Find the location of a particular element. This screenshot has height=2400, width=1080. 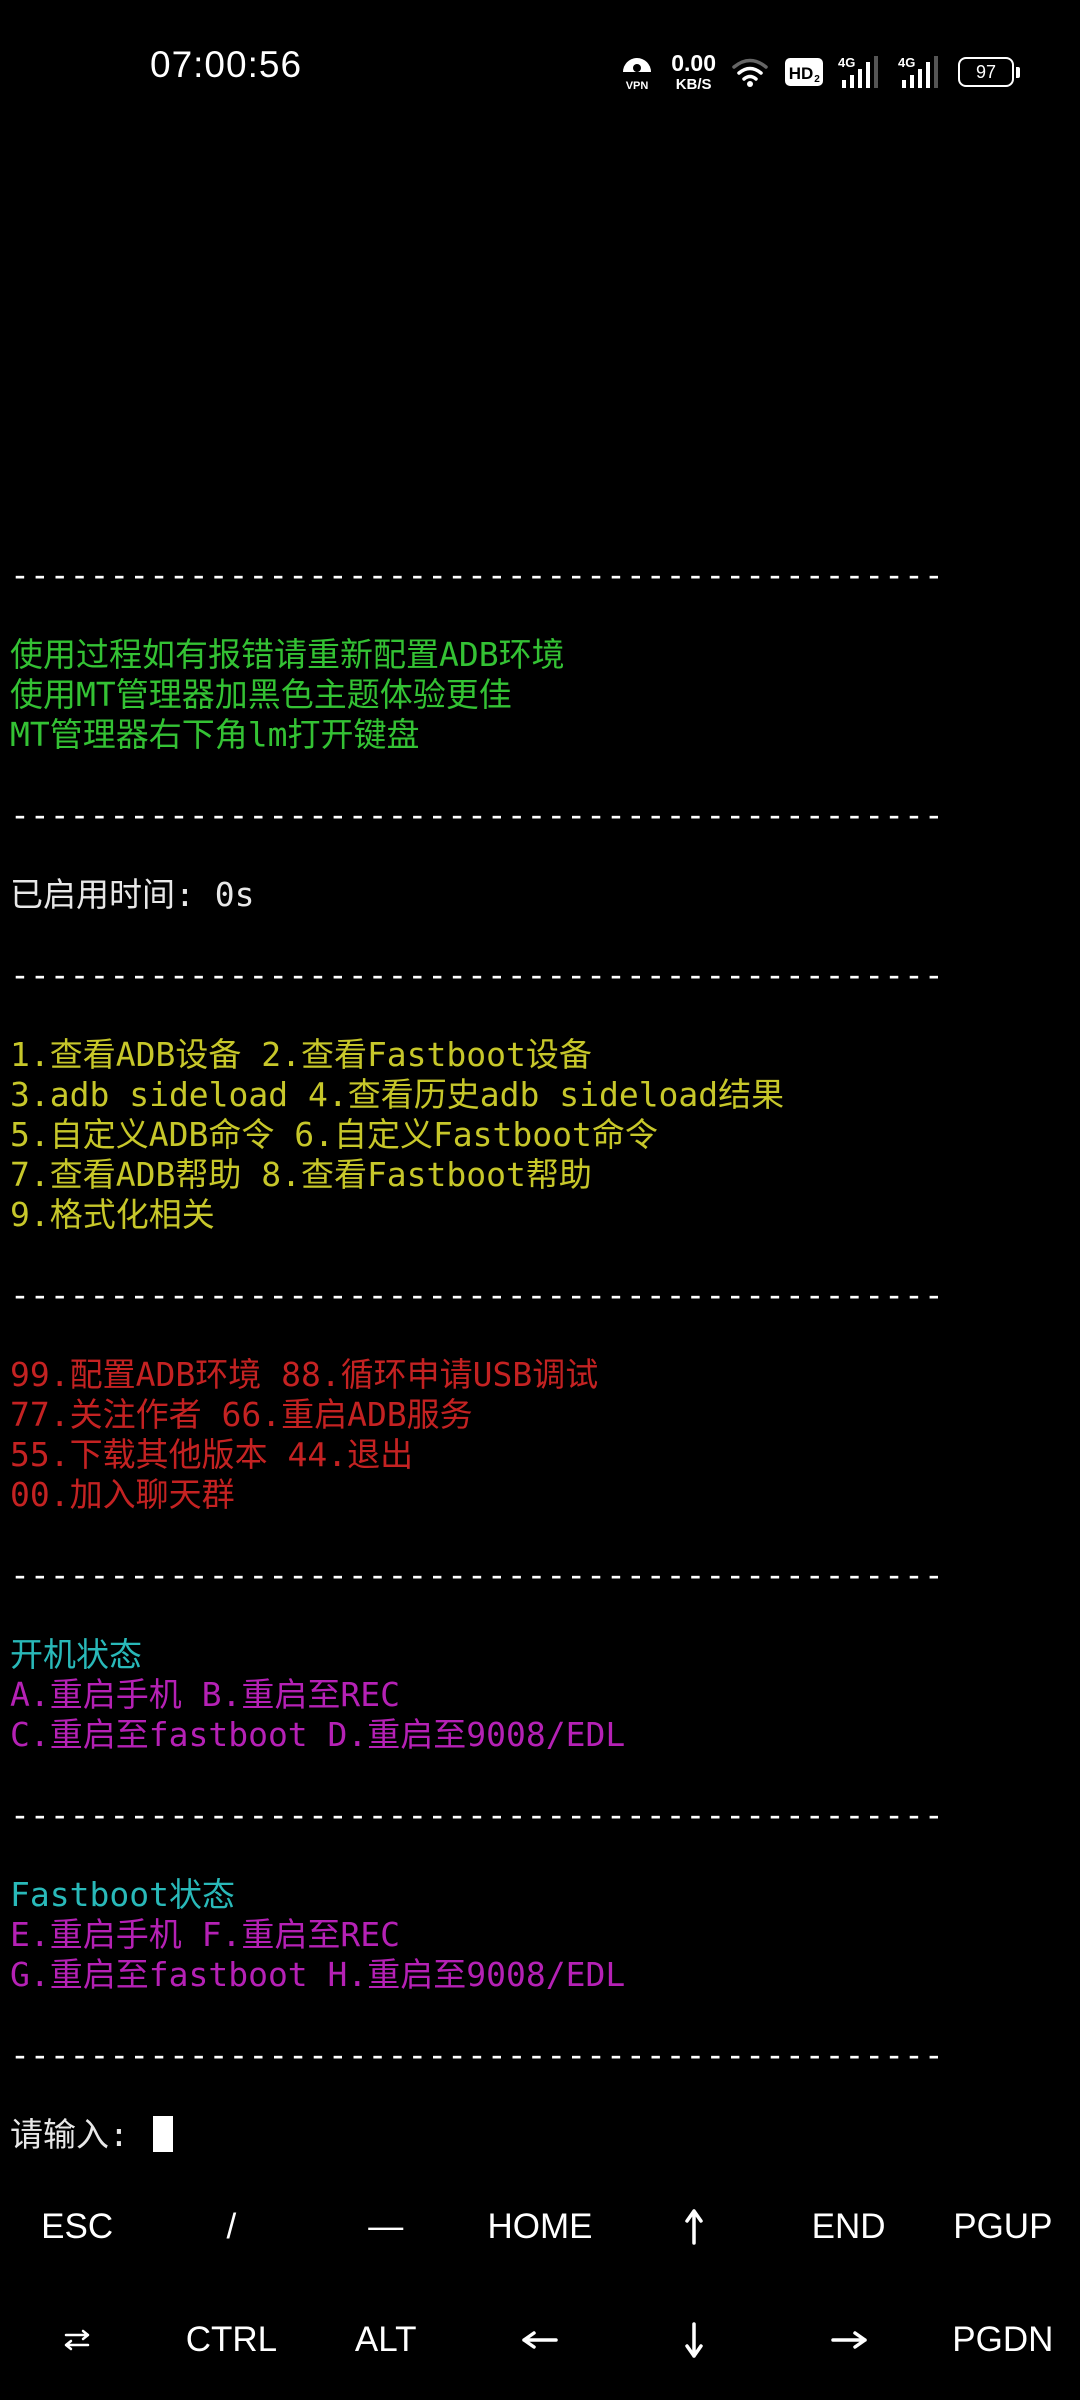

note-line: MT管理器右下角lm打开键盘 is located at coordinates (215, 734).